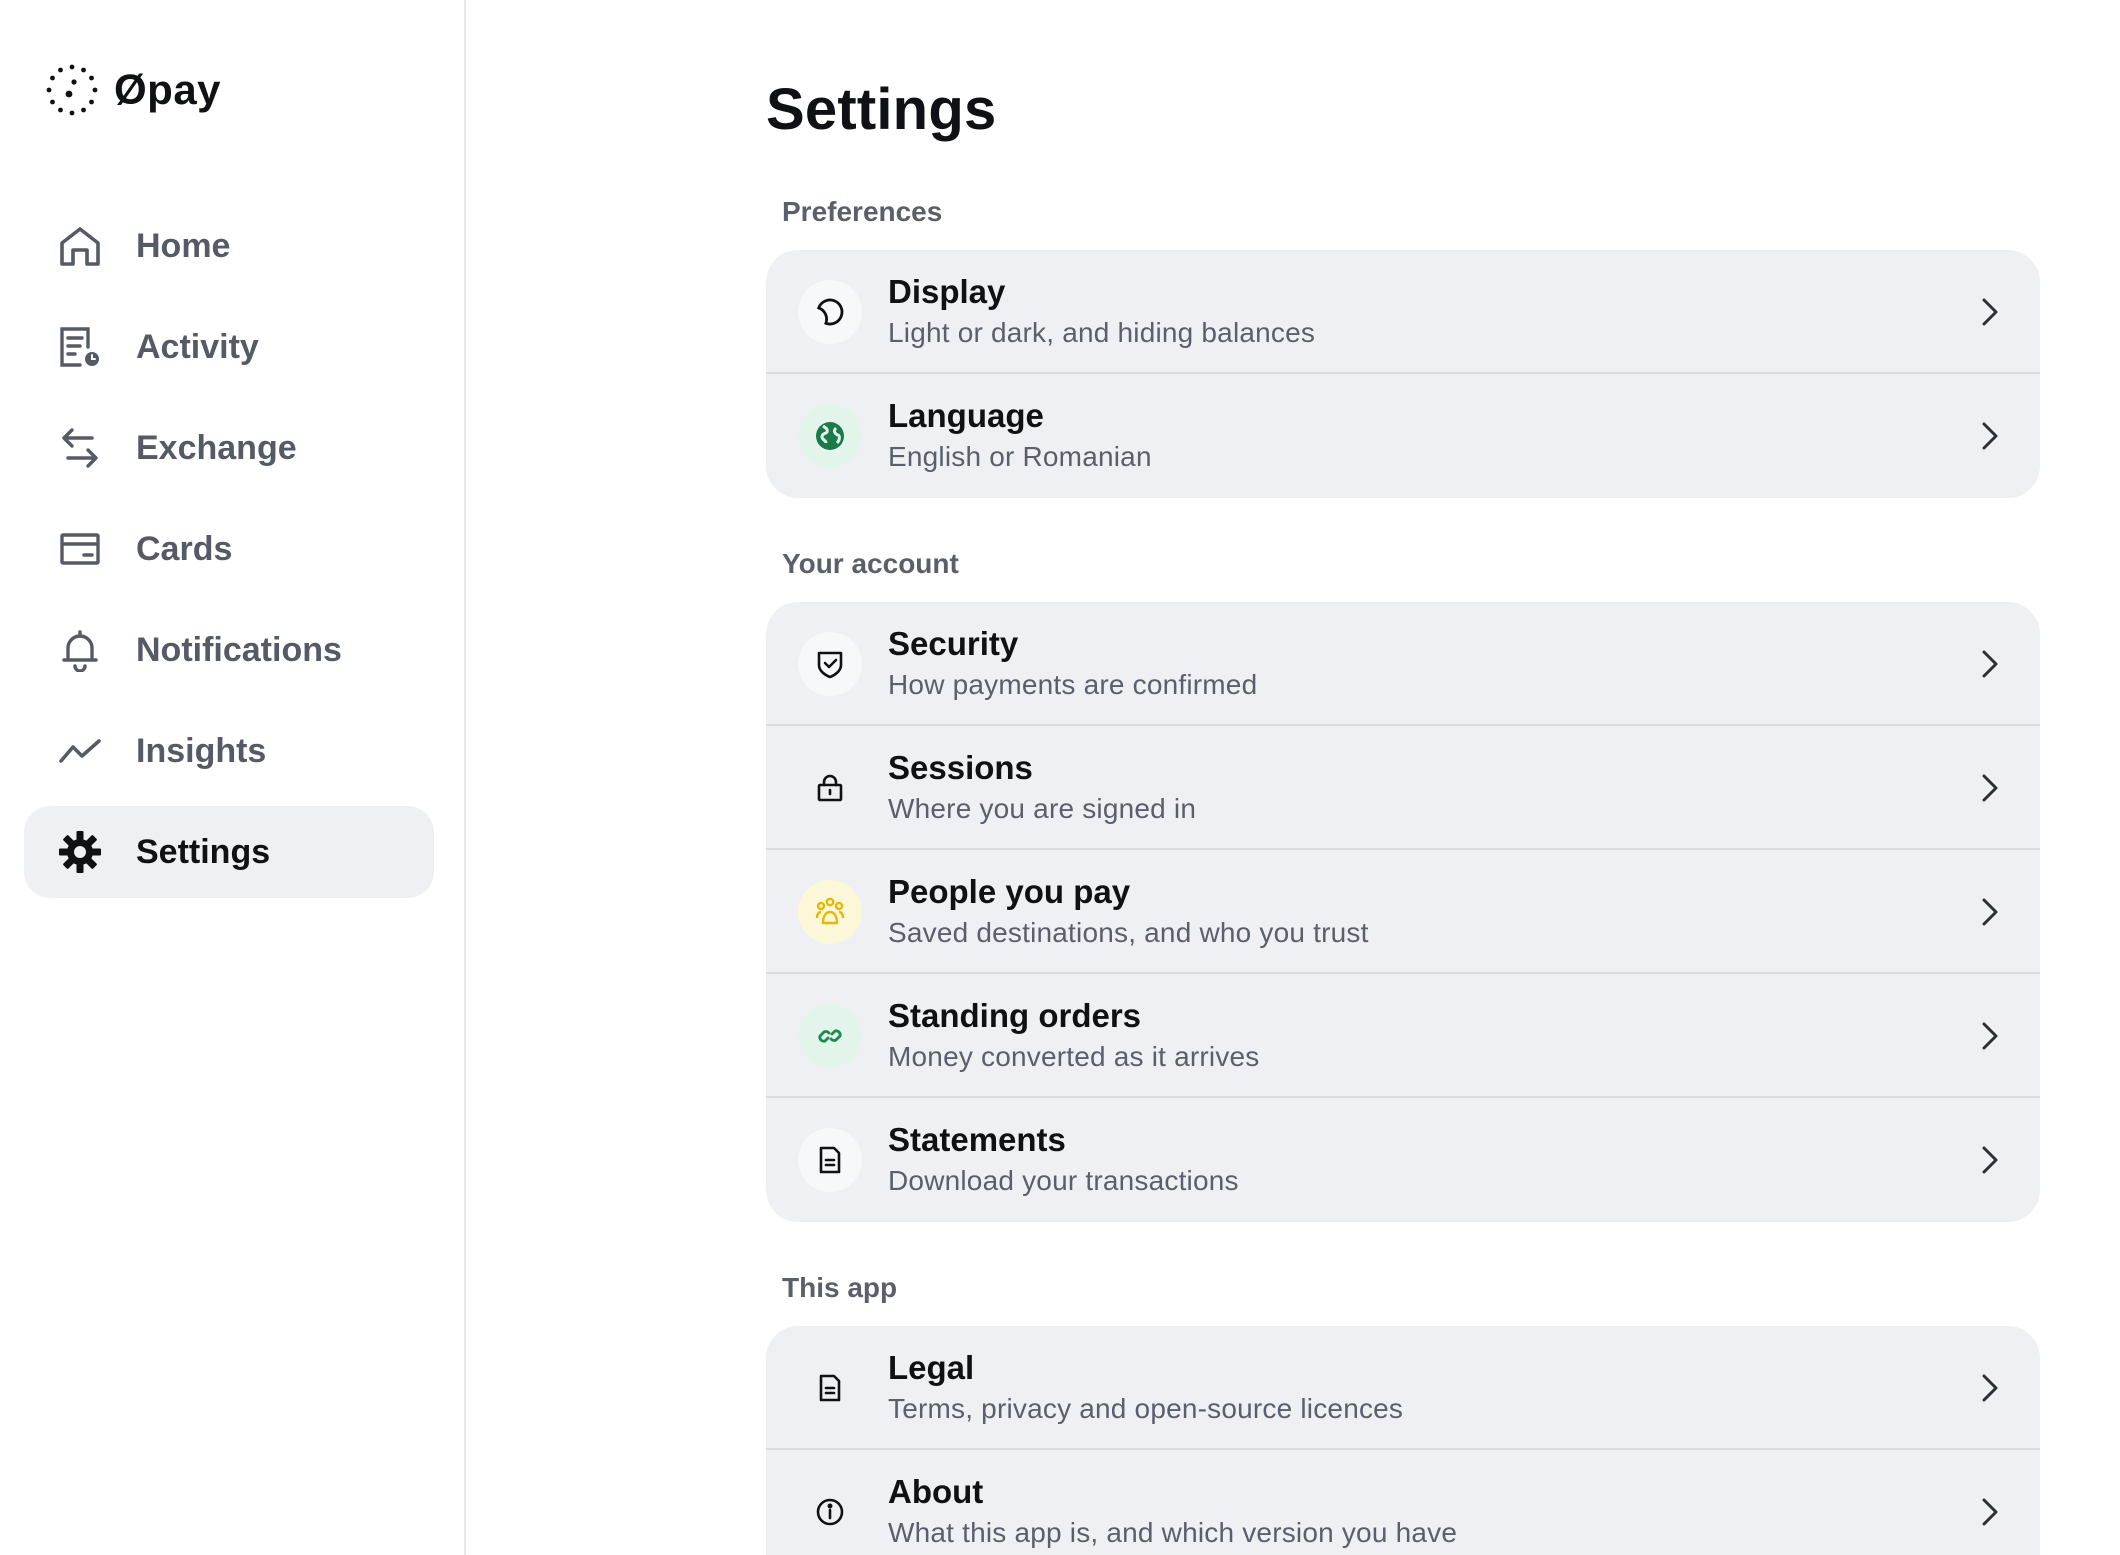 The image size is (2120, 1555). Describe the element at coordinates (1128, 932) in the screenshot. I see `row-subtitle: Saved destinations, and who you trust` at that location.